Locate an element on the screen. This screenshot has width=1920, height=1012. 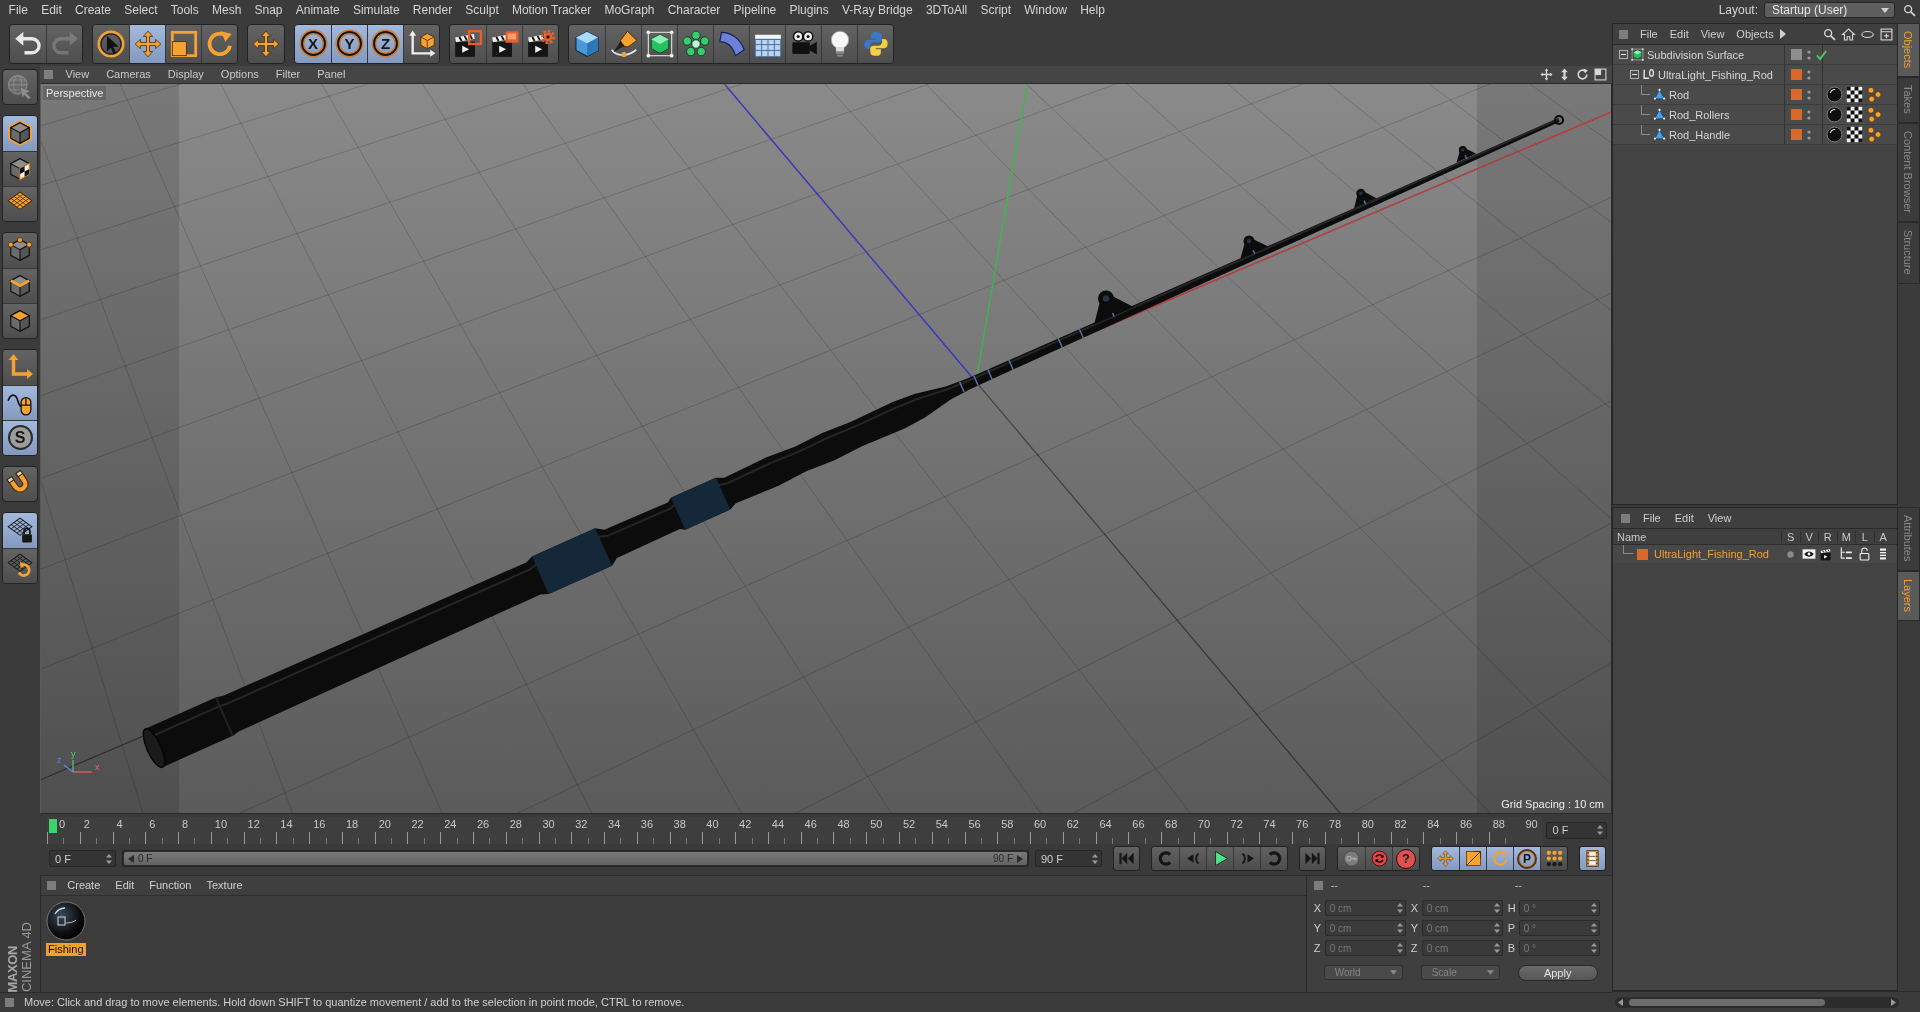
menu-item: Window is located at coordinates (1045, 10).